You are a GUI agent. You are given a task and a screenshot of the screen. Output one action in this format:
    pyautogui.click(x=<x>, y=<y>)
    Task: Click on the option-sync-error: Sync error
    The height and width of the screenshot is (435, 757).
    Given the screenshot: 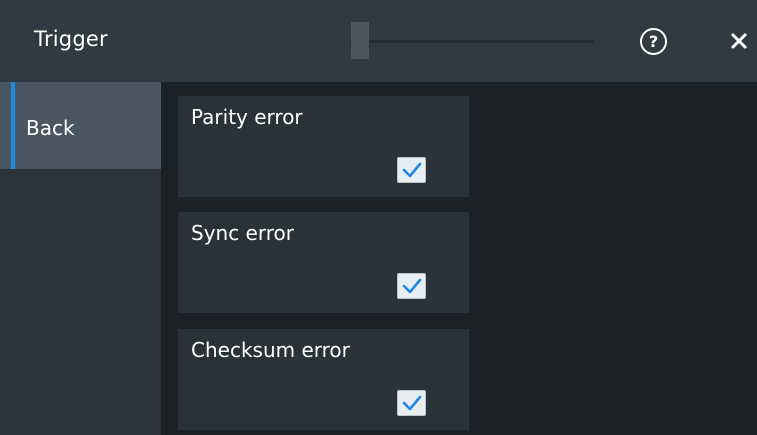 What is the action you would take?
    pyautogui.click(x=323, y=262)
    